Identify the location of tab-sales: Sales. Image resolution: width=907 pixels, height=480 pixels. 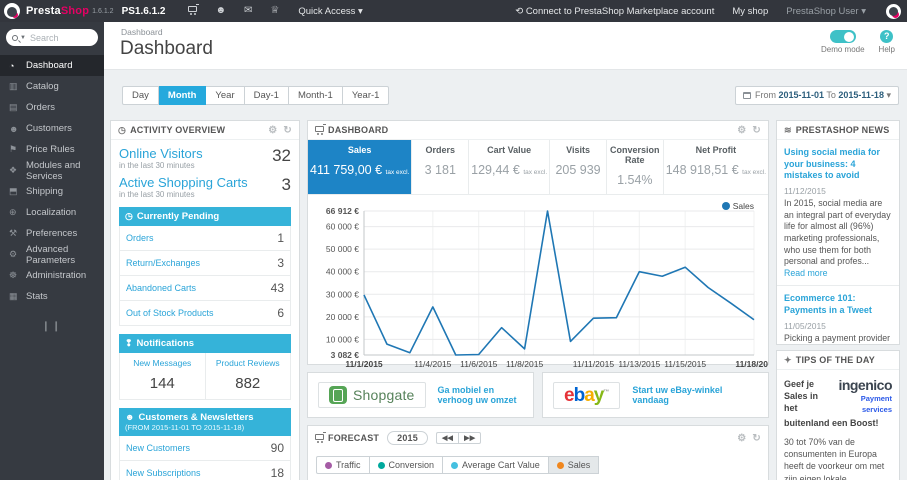
(574, 465).